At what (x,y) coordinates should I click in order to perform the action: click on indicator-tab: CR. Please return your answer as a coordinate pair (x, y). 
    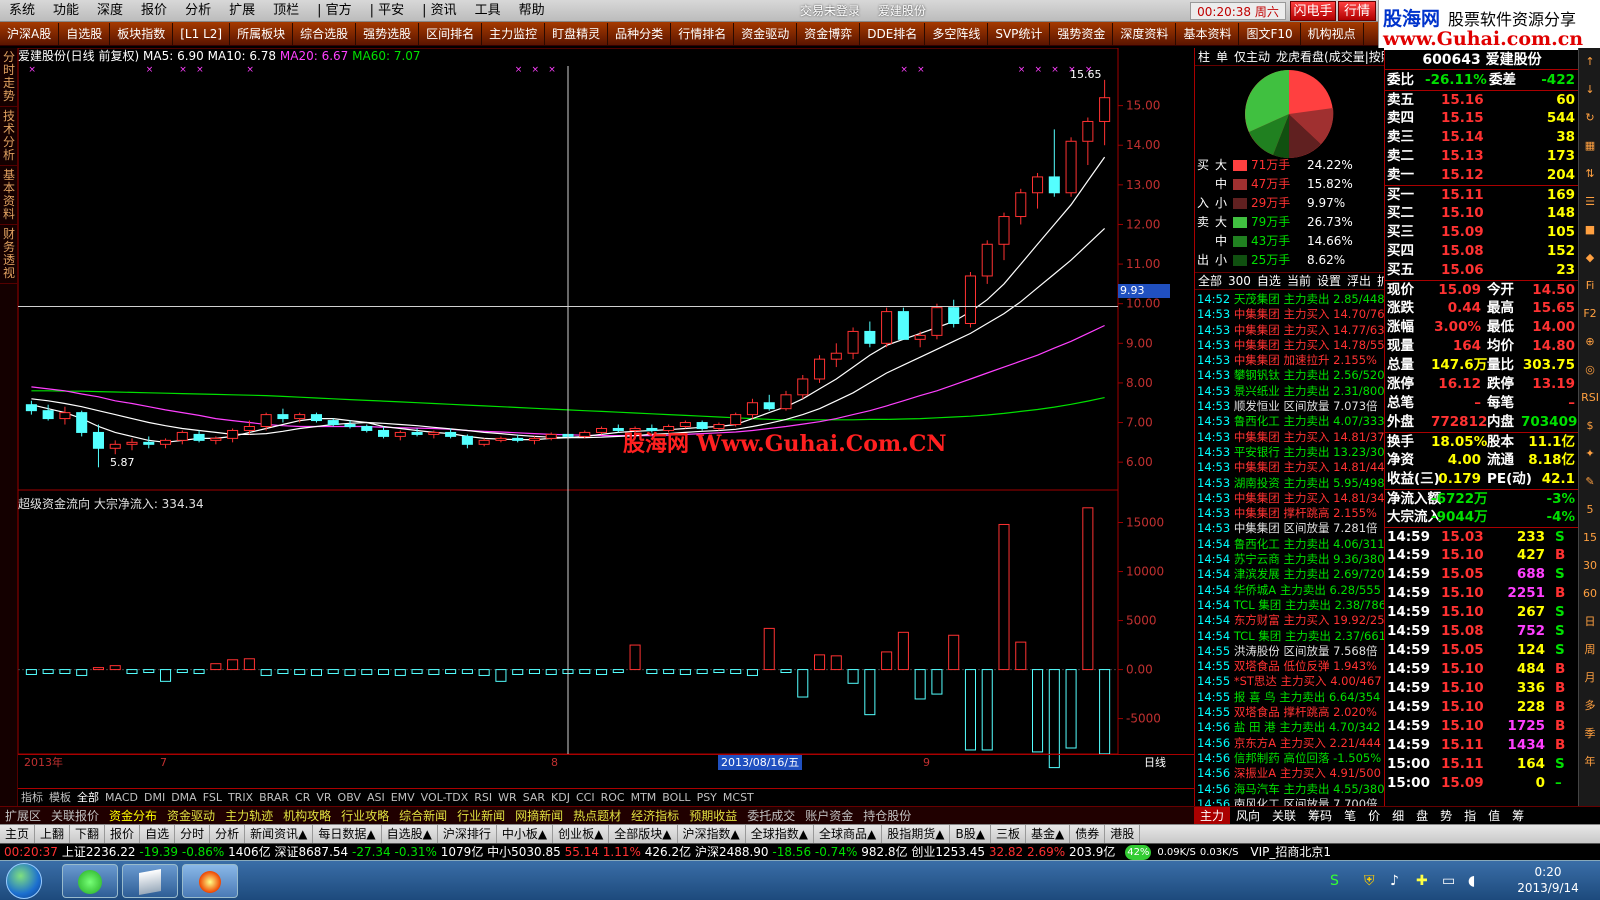
    Looking at the image, I should click on (302, 798).